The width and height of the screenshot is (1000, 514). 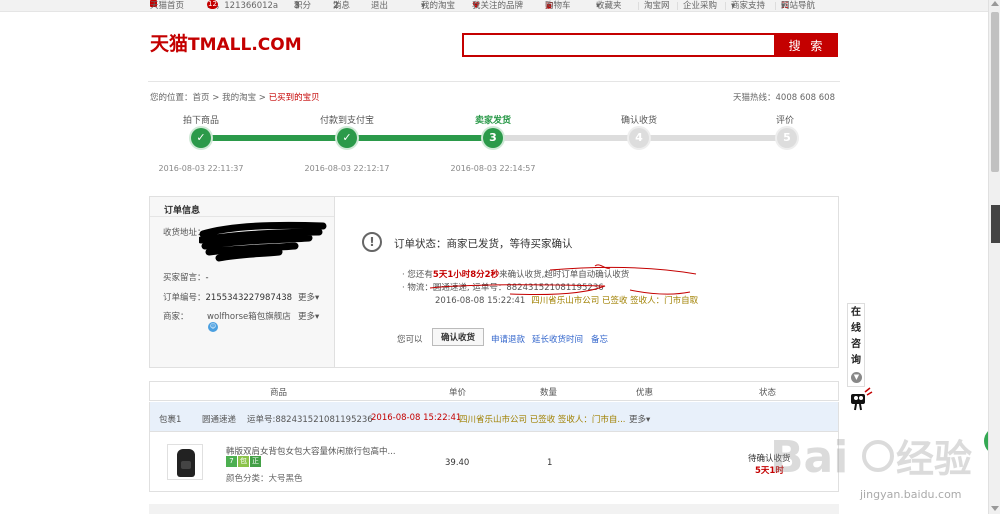 I want to click on redacted-address, so click(x=263, y=241).